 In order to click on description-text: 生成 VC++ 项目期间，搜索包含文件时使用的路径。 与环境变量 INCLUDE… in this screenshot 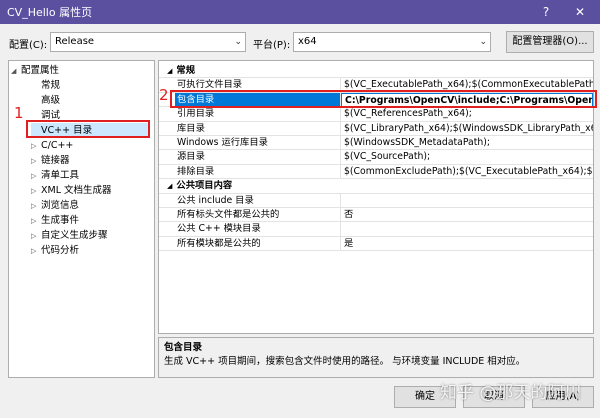, I will do `click(345, 361)`.